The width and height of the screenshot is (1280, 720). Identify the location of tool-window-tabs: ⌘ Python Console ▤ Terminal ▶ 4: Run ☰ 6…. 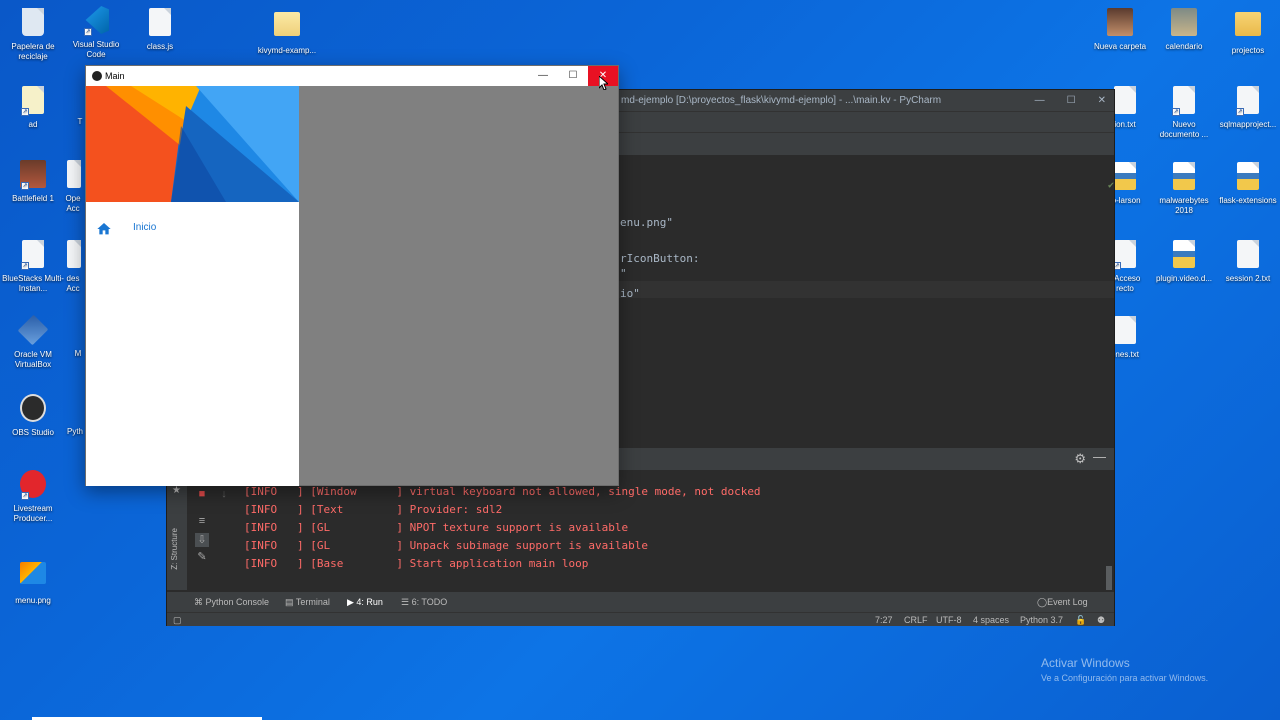
(640, 602).